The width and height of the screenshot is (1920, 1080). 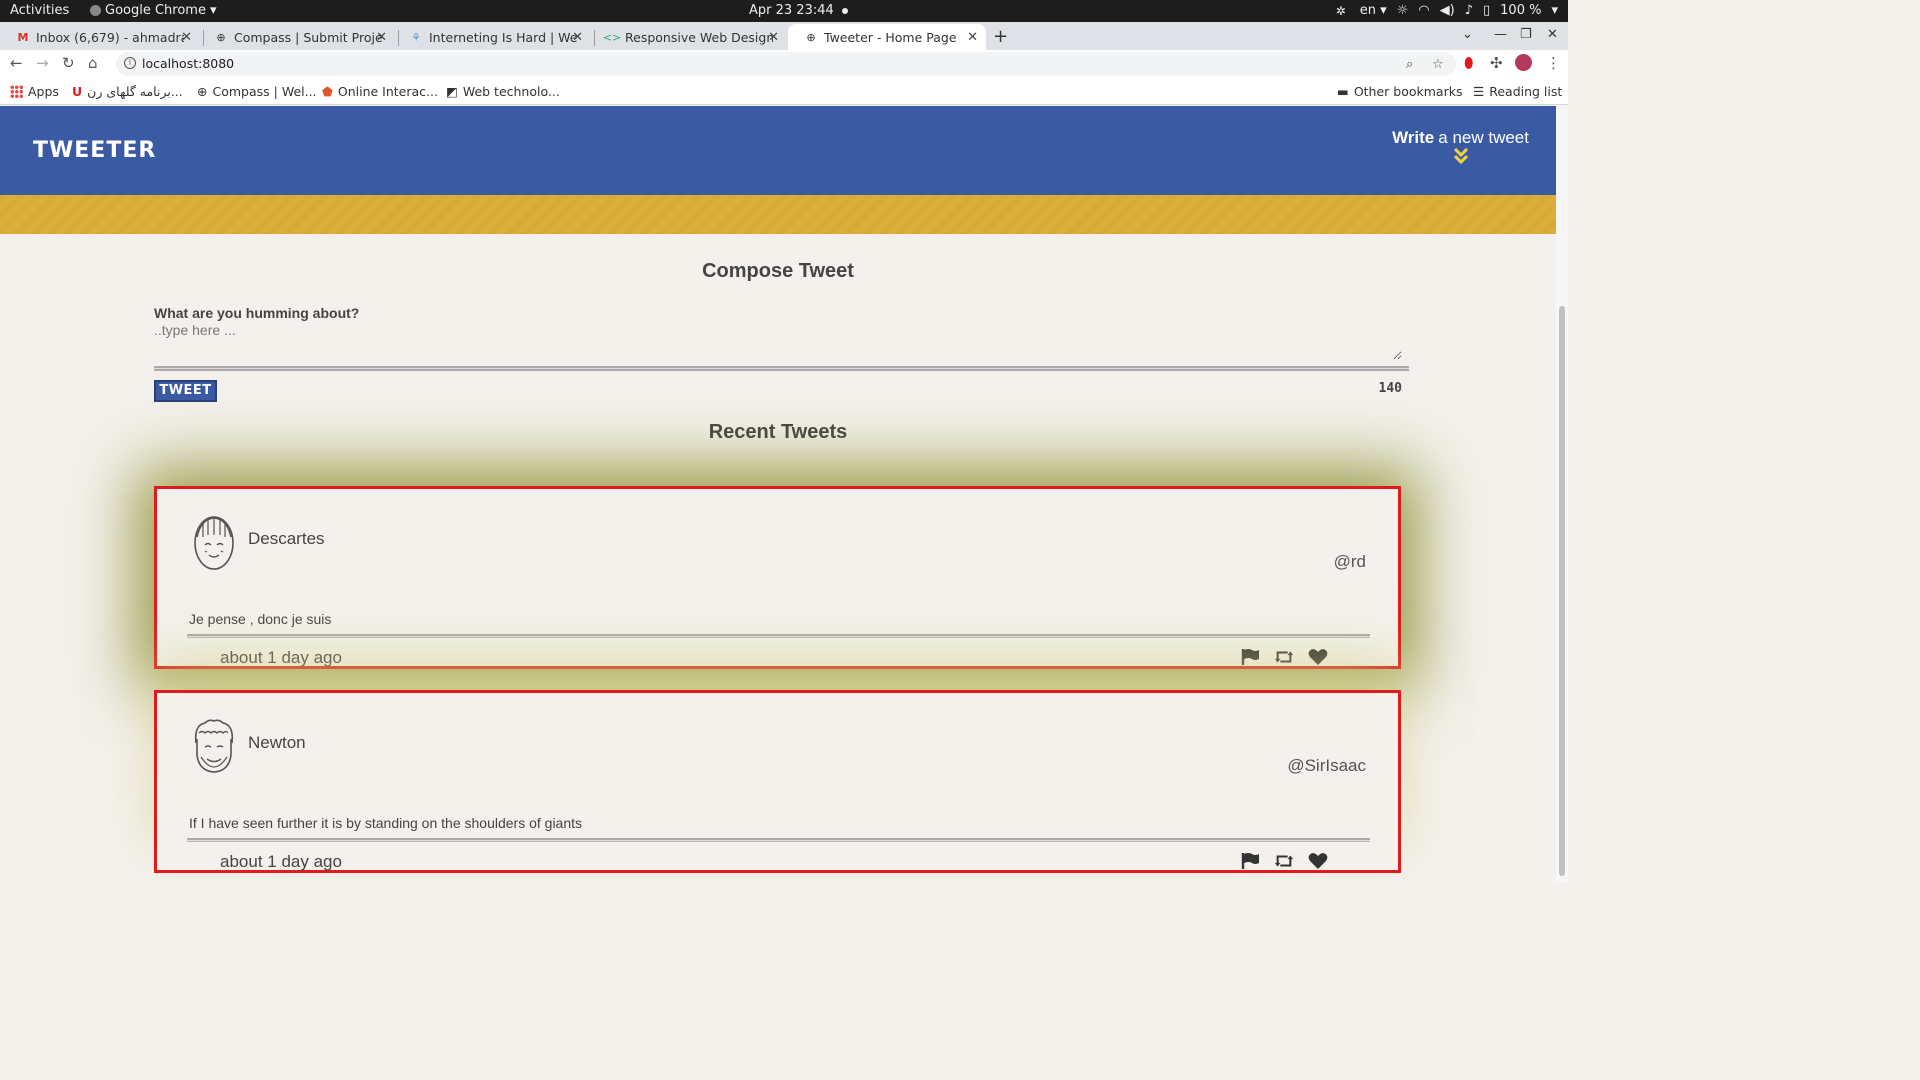 What do you see at coordinates (68, 63) in the screenshot?
I see `reload-icon: ↻` at bounding box center [68, 63].